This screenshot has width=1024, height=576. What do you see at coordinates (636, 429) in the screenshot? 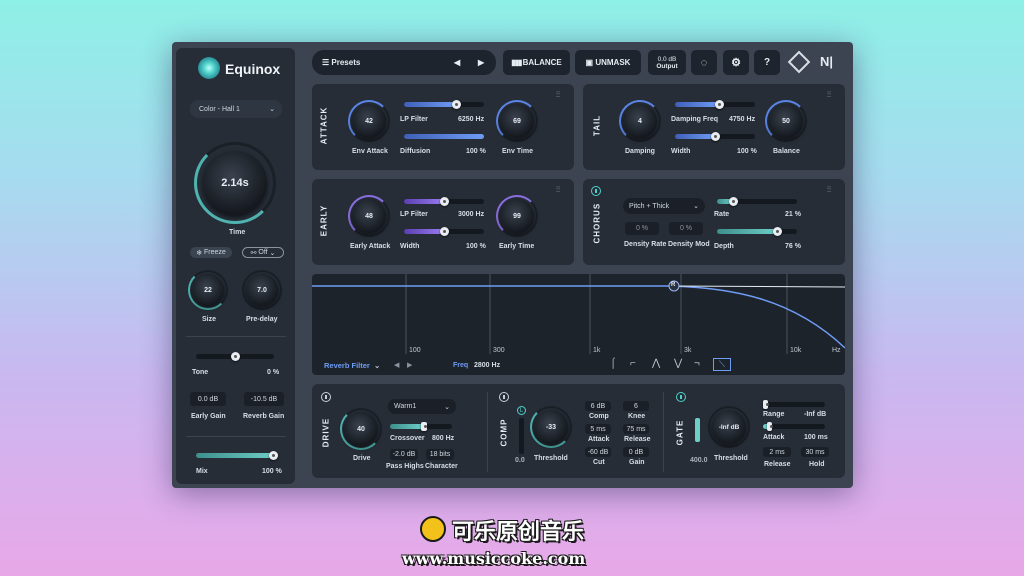
I see `comp-release-field: 75 ms` at bounding box center [636, 429].